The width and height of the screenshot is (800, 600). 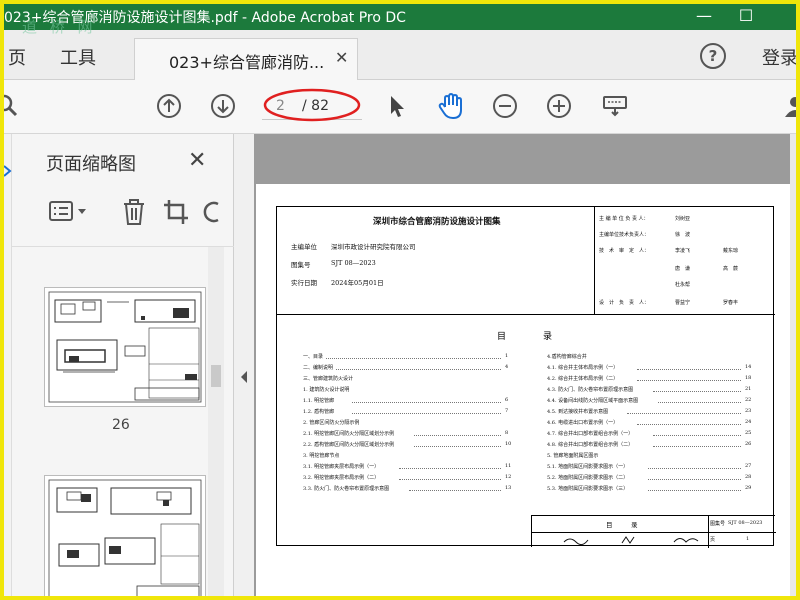 I want to click on page-down-icon, so click(x=223, y=106).